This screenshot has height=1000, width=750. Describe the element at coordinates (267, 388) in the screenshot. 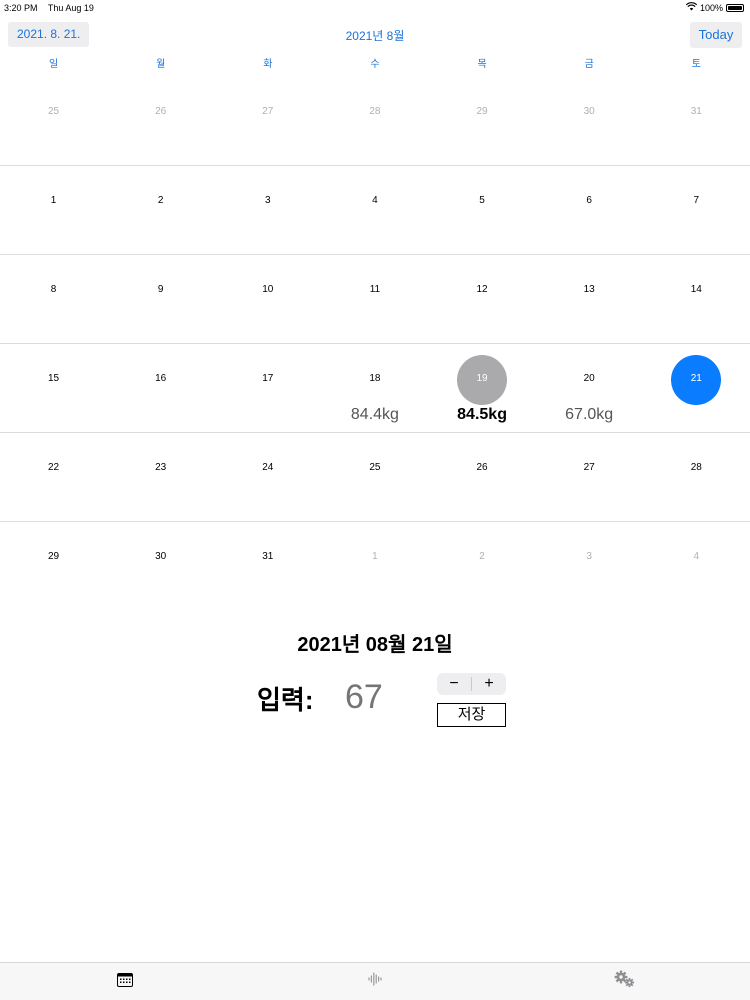

I see `day-cell: 17` at that location.